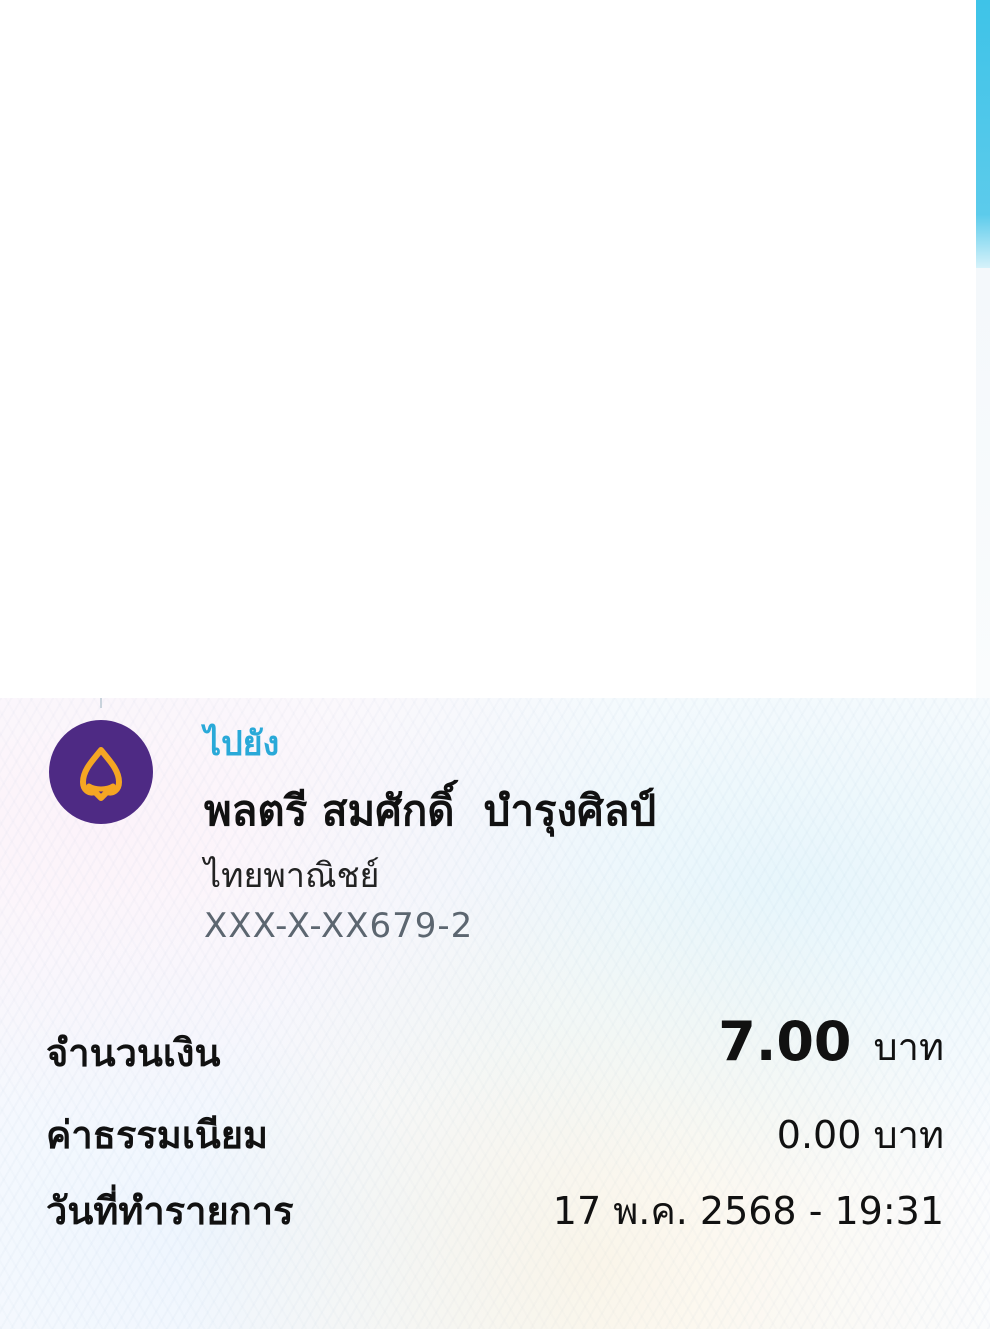  I want to click on transfer-to-label: ไปยัง, so click(242, 744).